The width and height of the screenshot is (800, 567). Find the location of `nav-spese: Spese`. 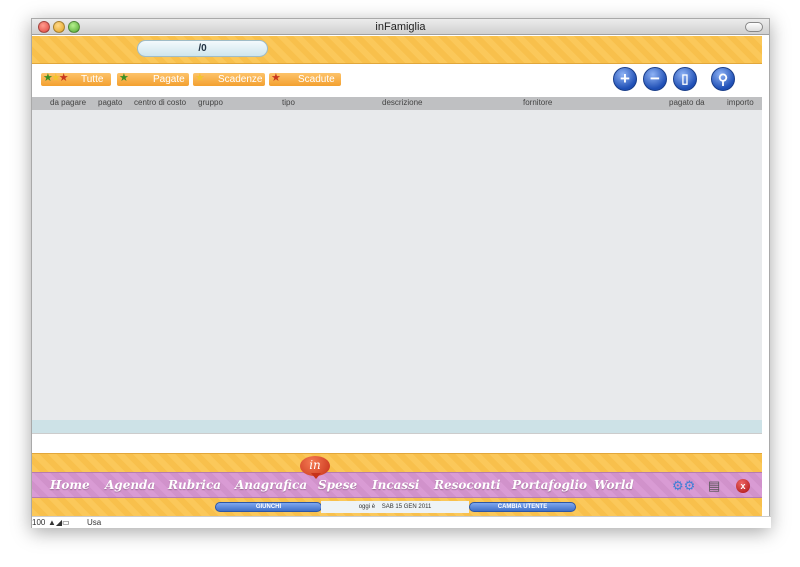

nav-spese: Spese is located at coordinates (337, 485).